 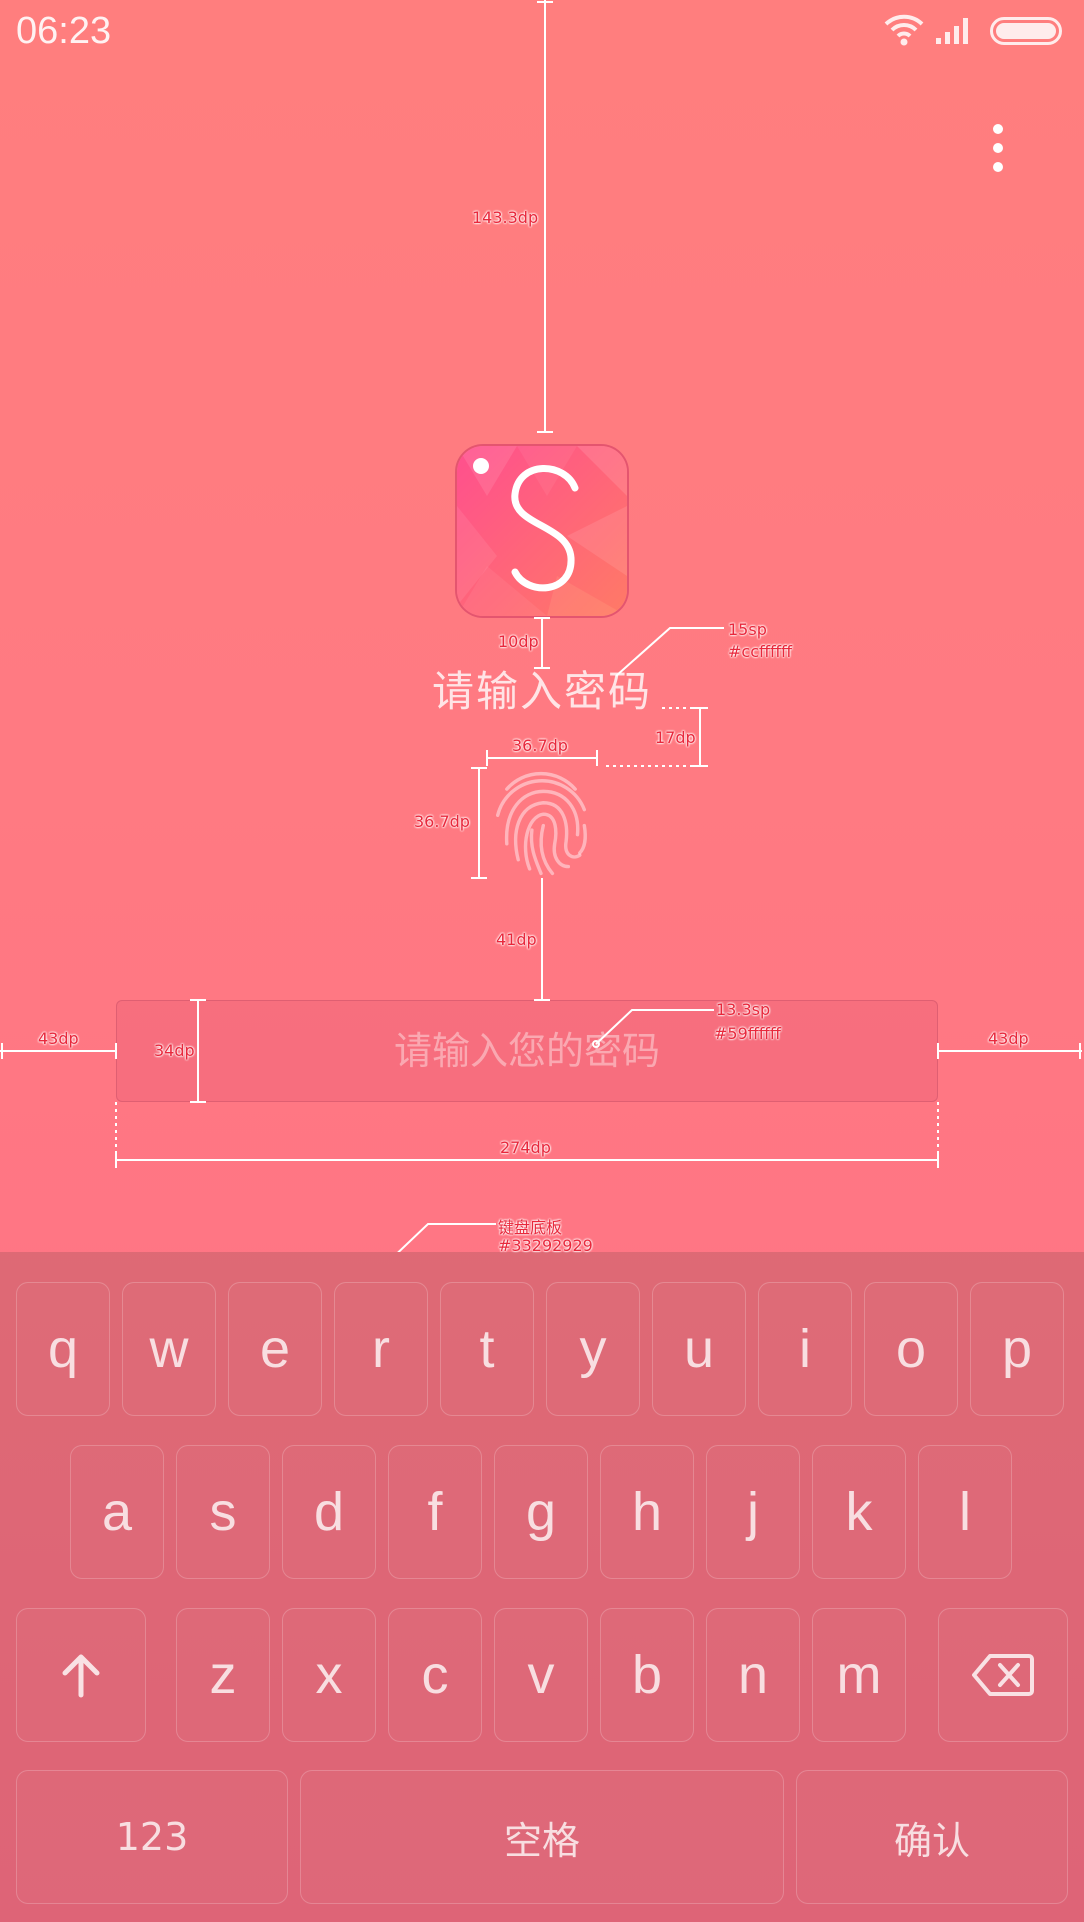 What do you see at coordinates (169, 1349) in the screenshot?
I see `key-w: w` at bounding box center [169, 1349].